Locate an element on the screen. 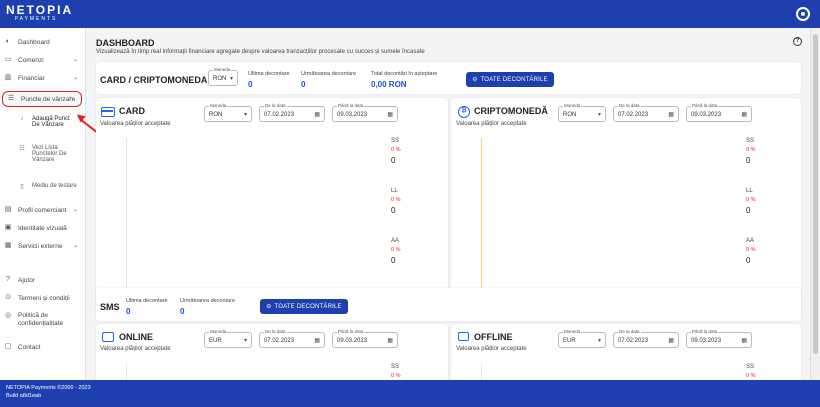  chat-icon is located at coordinates (463, 336).